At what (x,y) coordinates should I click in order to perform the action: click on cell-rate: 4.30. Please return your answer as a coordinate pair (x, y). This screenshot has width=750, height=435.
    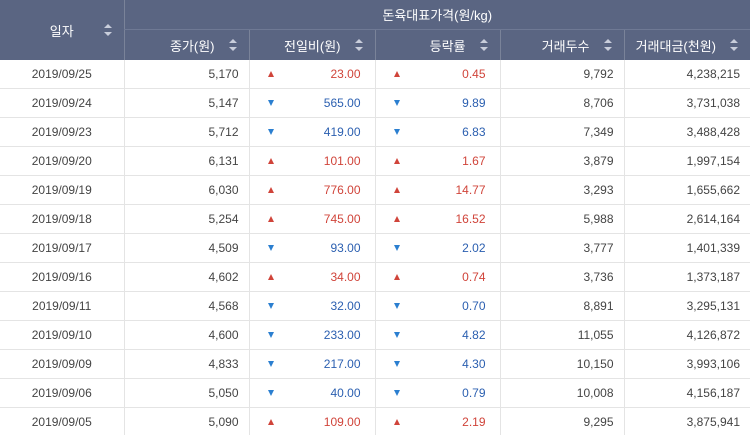
    Looking at the image, I should click on (437, 364).